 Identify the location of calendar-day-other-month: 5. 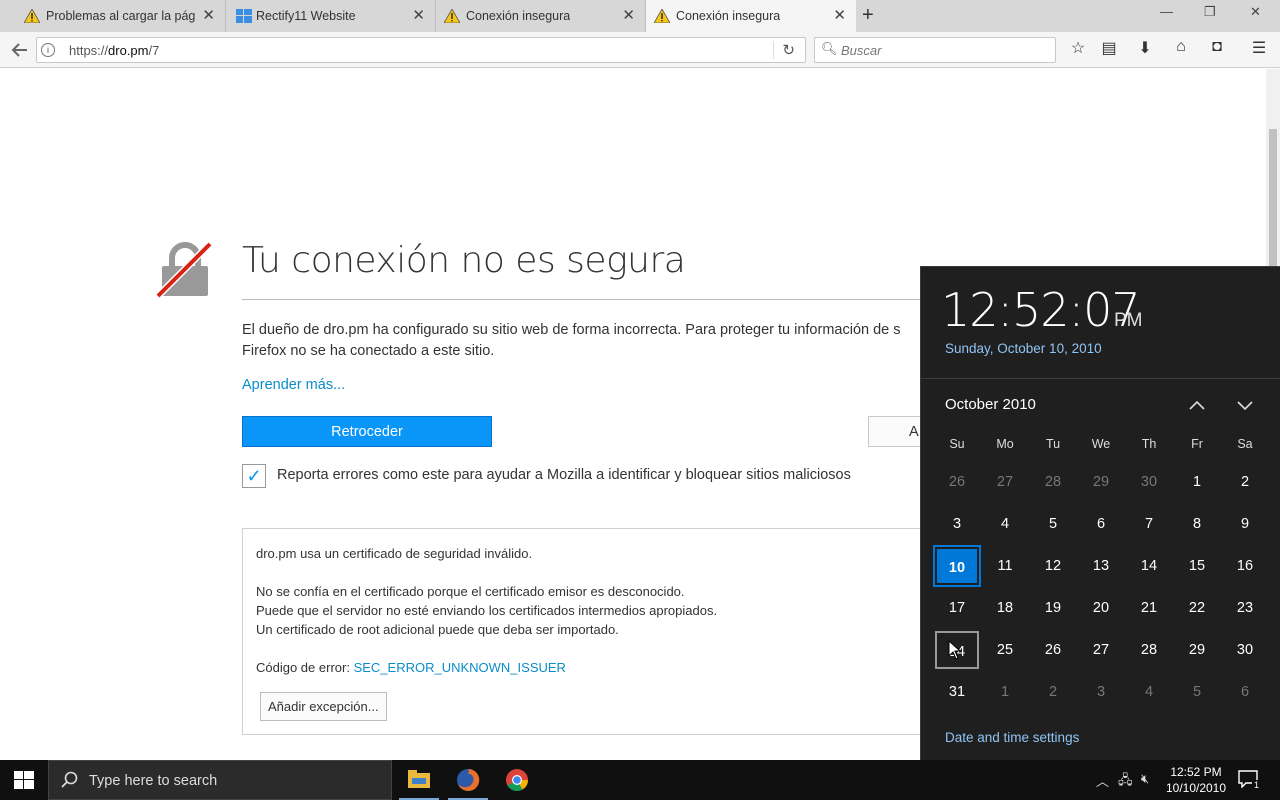
(1197, 692).